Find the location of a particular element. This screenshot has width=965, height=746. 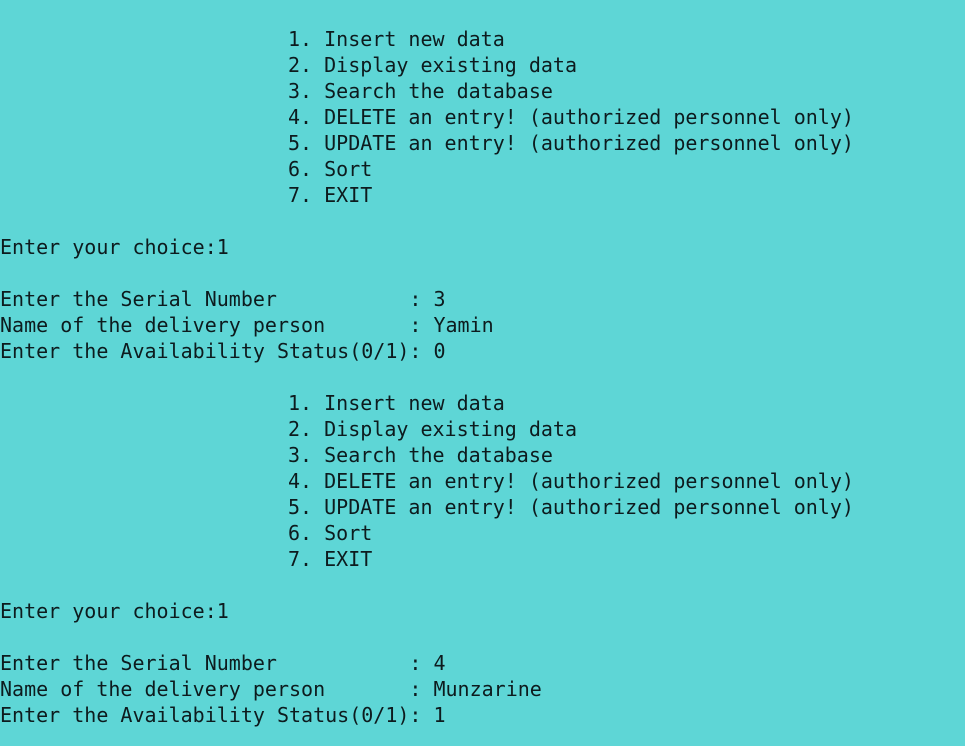

availability-status-line: Enter the Availability Status(0/1): 1 is located at coordinates (223, 715).